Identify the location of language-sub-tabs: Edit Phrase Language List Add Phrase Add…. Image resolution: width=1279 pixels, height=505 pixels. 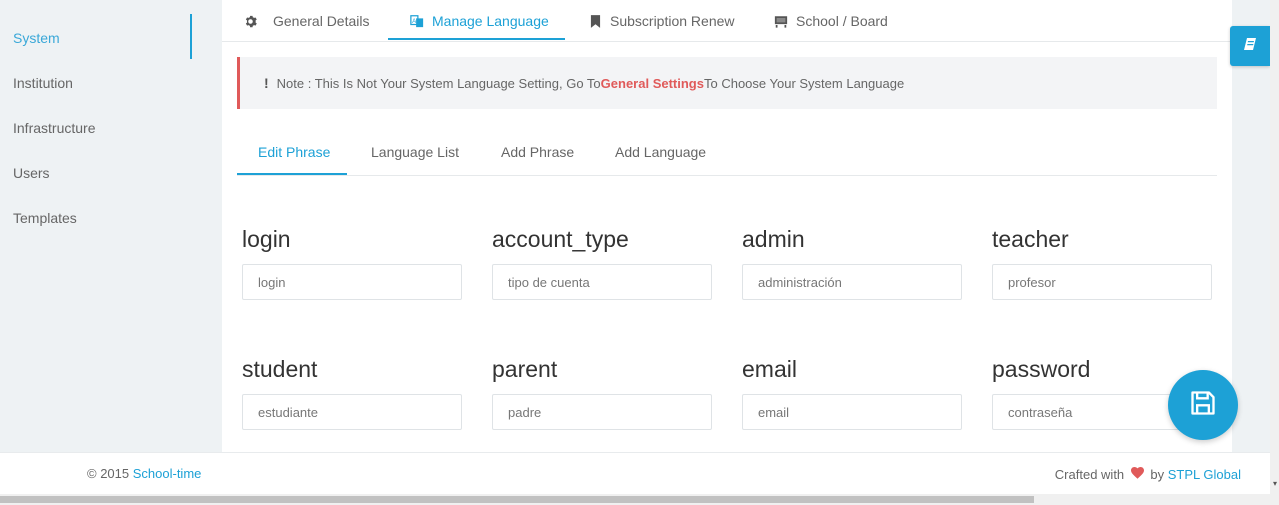
(727, 152).